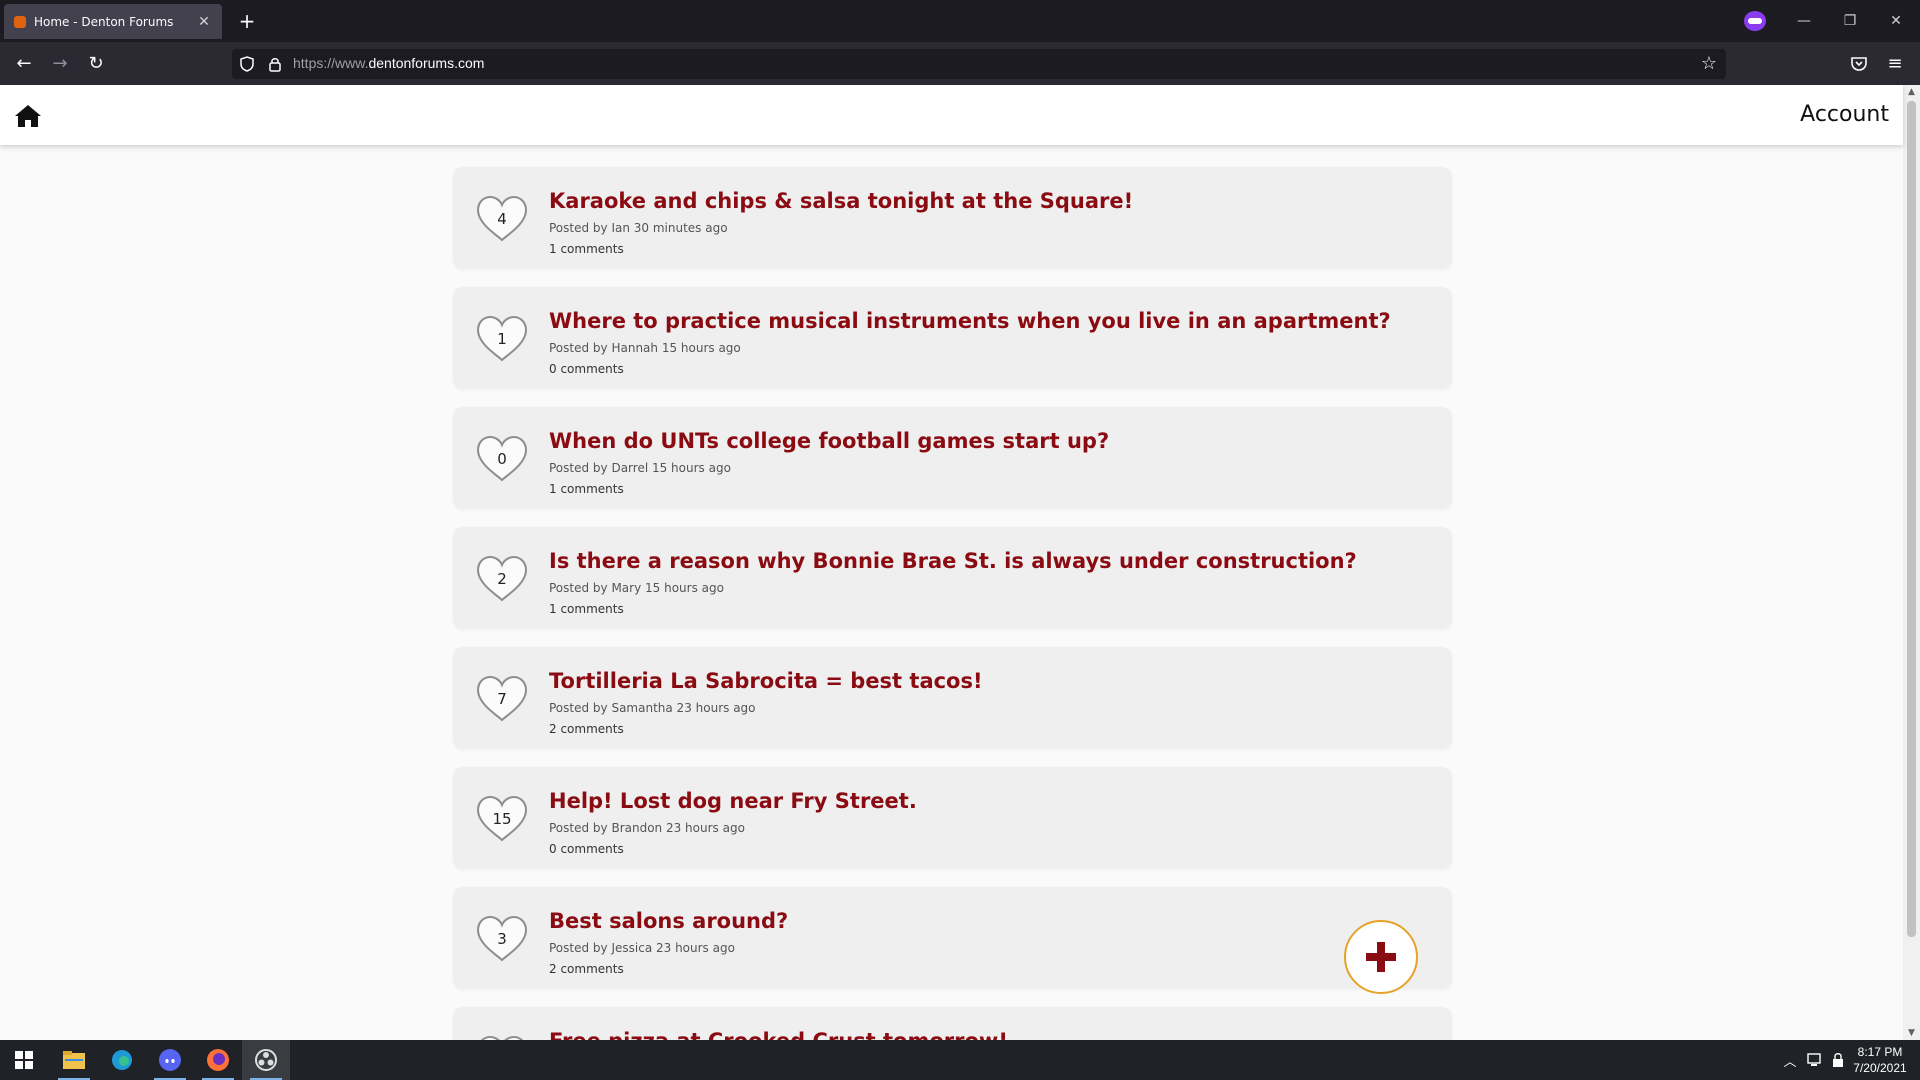 The image size is (1920, 1080). I want to click on like-count: 7, so click(502, 699).